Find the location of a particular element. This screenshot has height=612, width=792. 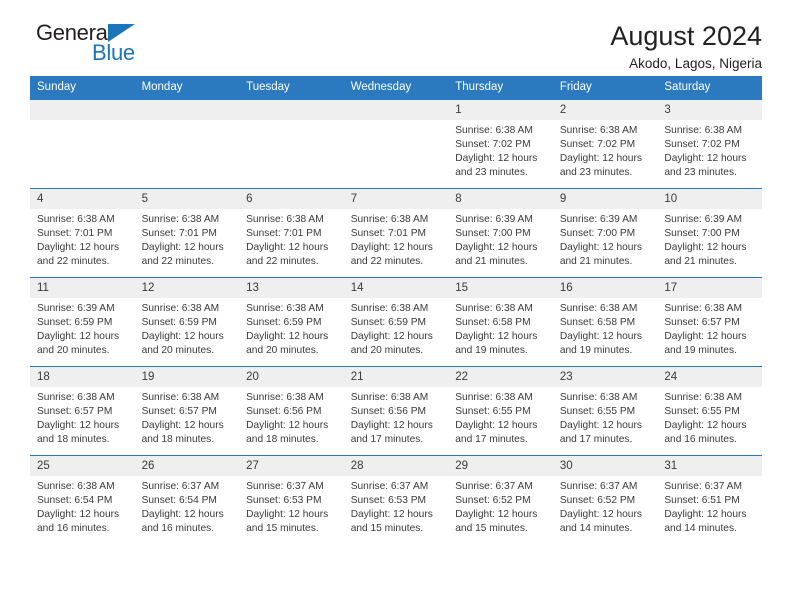

day-number: 9 is located at coordinates (605, 199).